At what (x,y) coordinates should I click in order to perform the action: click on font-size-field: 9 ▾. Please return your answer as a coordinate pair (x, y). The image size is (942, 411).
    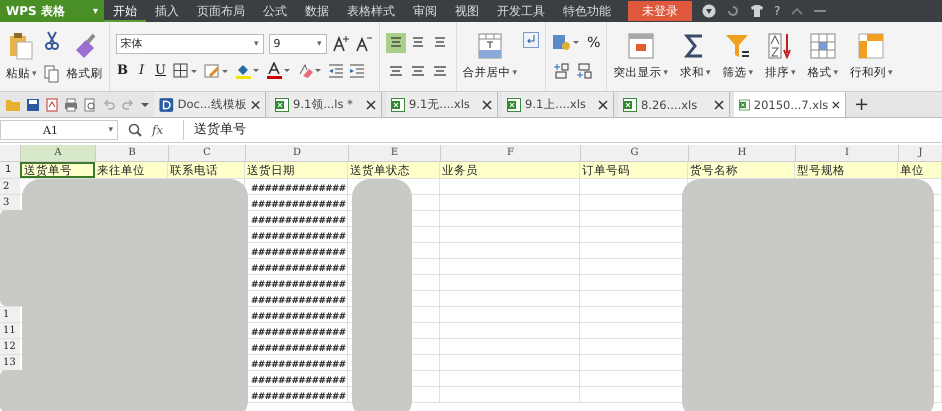
    Looking at the image, I should click on (297, 44).